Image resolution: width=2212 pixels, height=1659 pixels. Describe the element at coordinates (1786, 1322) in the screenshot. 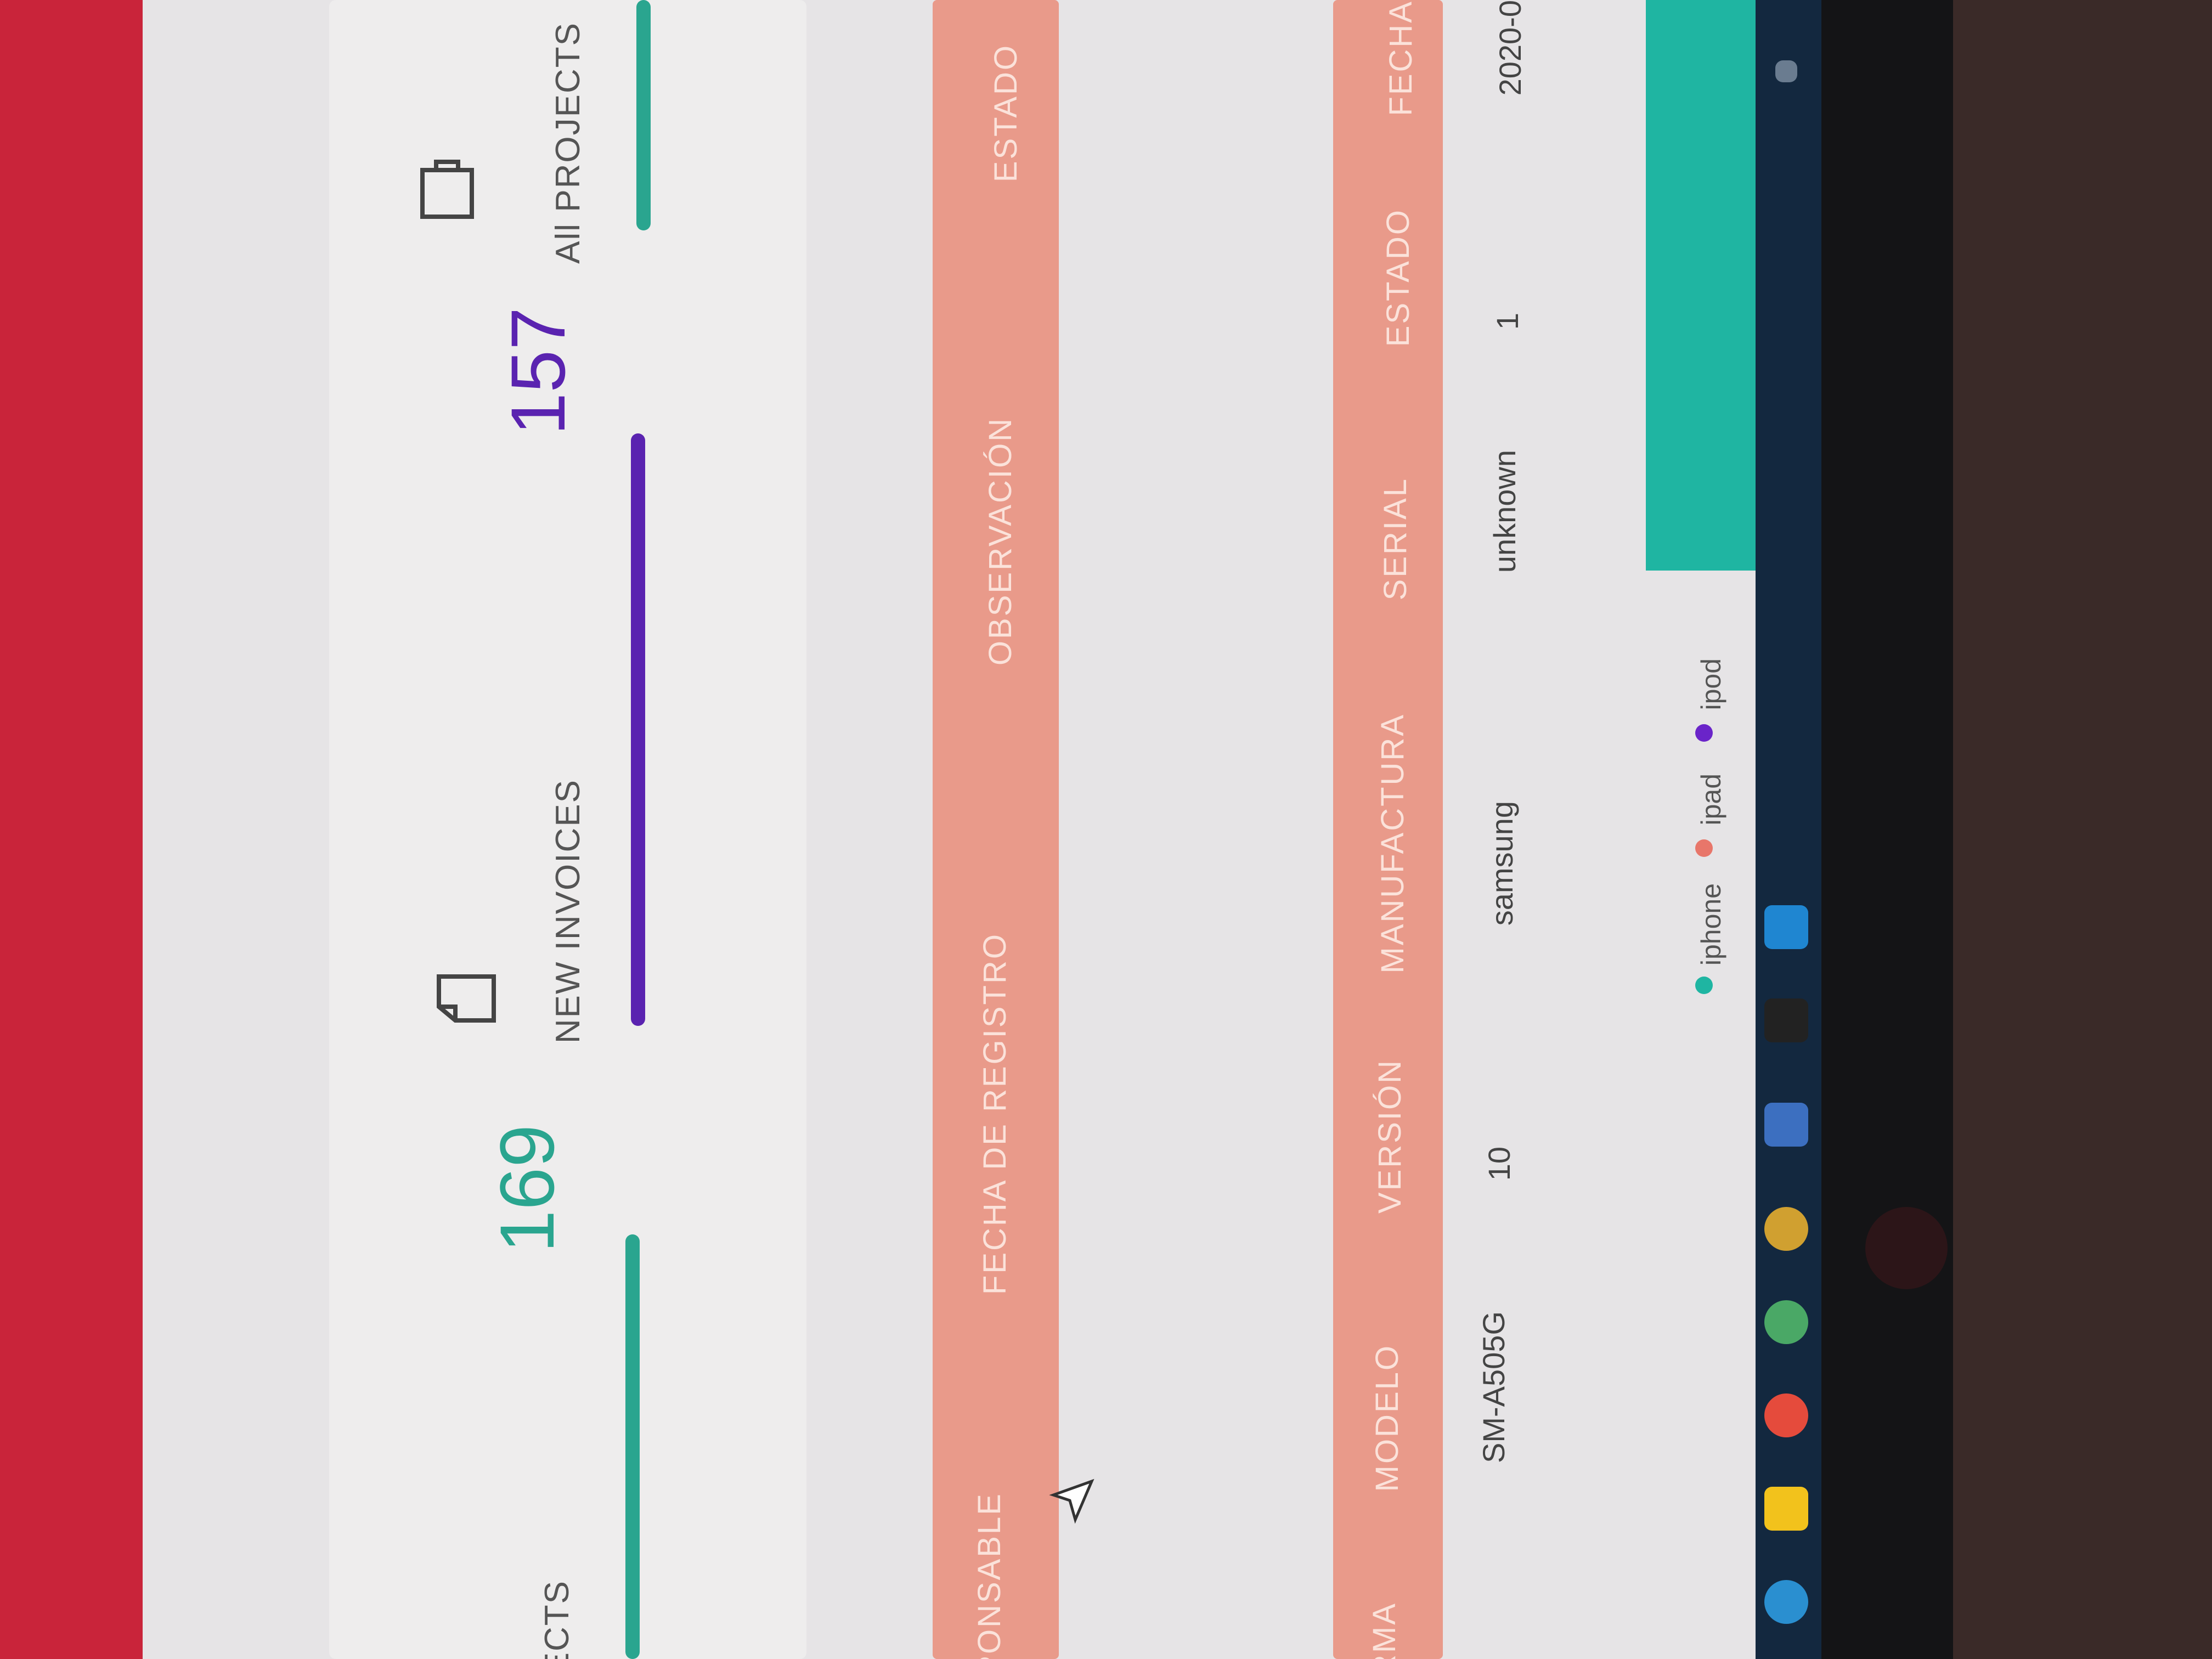

I see `app-green-icon` at that location.